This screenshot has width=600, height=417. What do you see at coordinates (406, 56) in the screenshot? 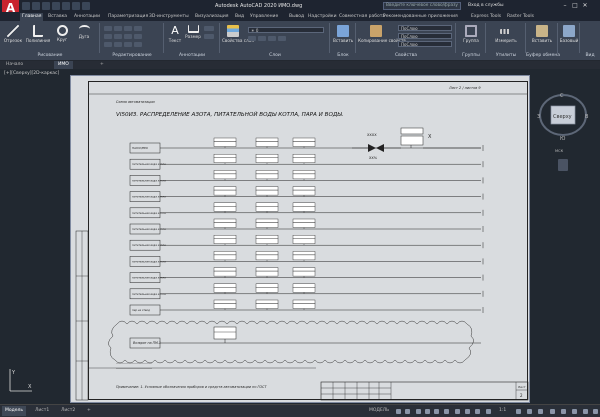
I see `properties-panel-label: Свойства` at bounding box center [406, 56].